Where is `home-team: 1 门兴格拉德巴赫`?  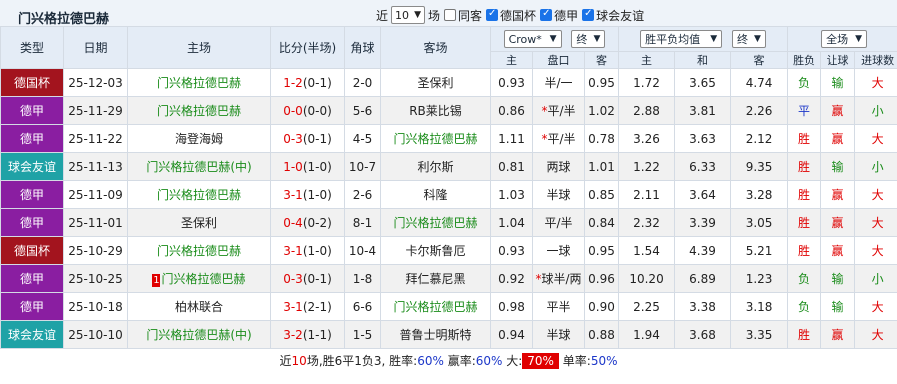
home-team: 1 门兴格拉德巴赫 is located at coordinates (199, 278).